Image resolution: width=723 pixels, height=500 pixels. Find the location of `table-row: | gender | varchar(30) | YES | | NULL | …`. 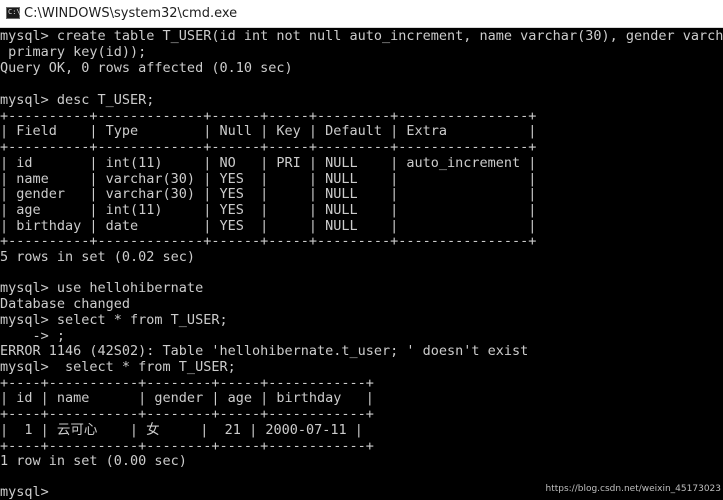

table-row: | gender | varchar(30) | YES | | NULL | … is located at coordinates (268, 194).